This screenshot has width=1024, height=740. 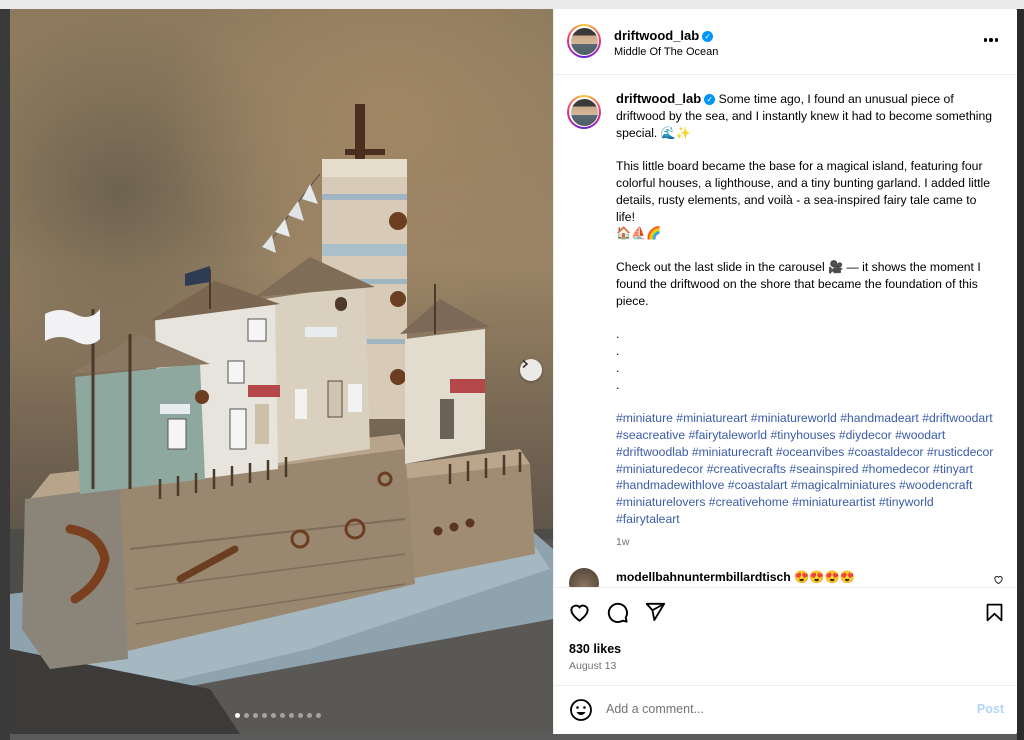 I want to click on post-actions: 830 likes August 13 Post, so click(x=785, y=660).